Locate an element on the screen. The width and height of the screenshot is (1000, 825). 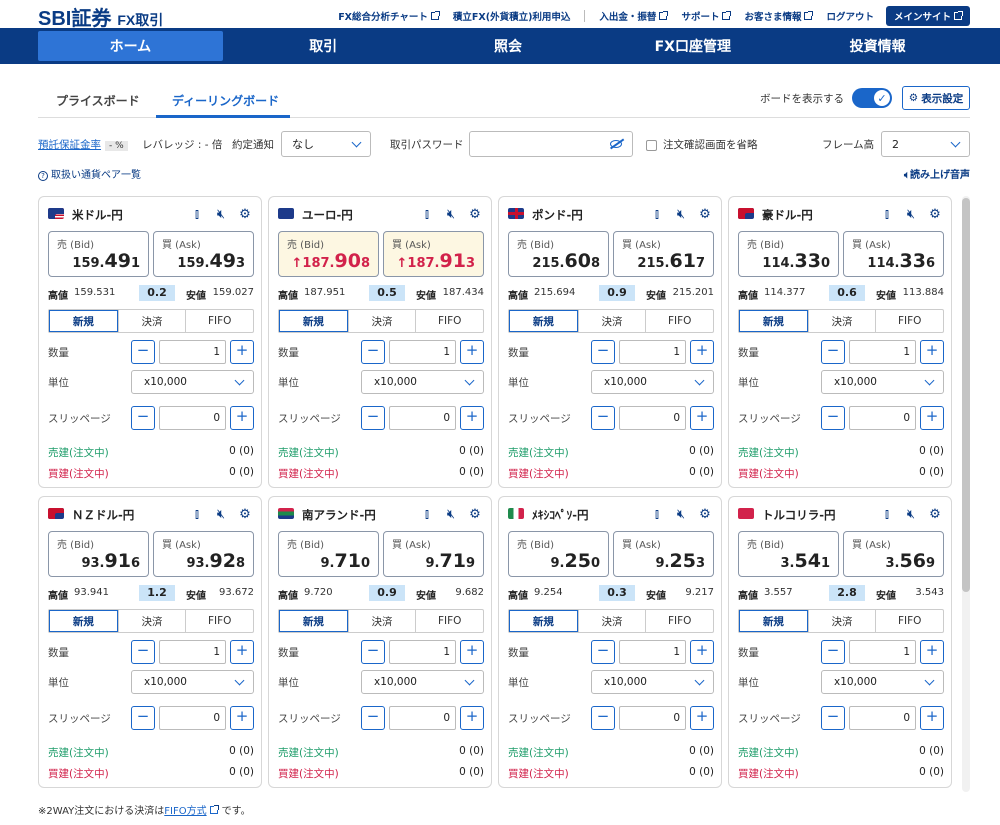
tab-dealing-board: ディーリングボード is located at coordinates (225, 100).